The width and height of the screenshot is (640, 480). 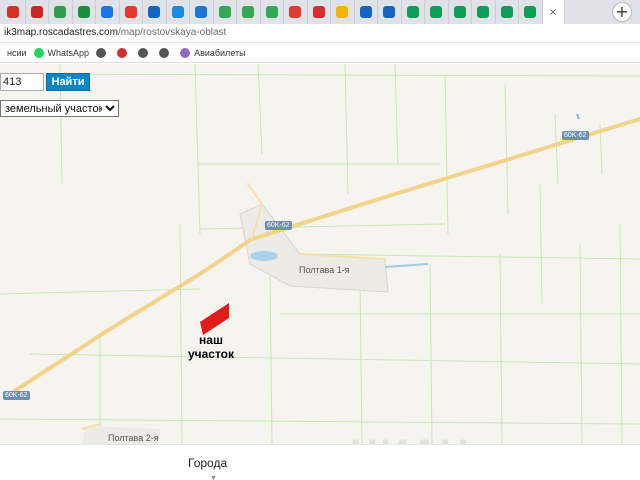 What do you see at coordinates (406, 265) in the screenshot?
I see `stream` at bounding box center [406, 265].